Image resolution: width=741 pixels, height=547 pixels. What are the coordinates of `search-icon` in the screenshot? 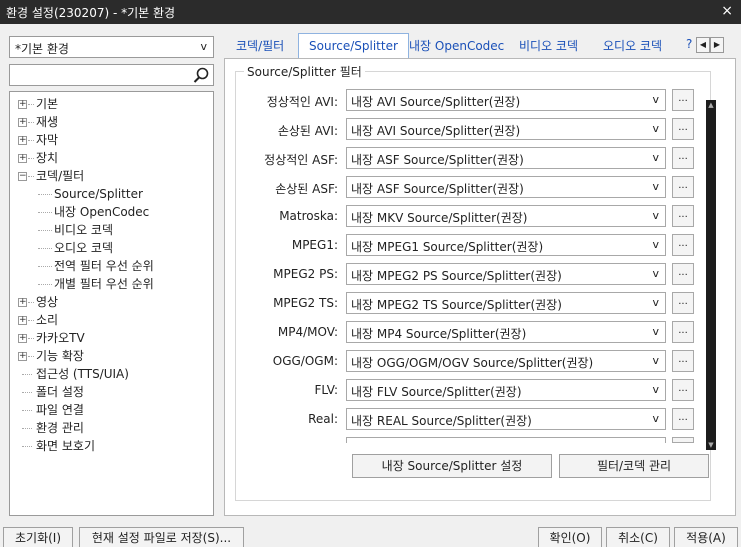 It's located at (201, 75).